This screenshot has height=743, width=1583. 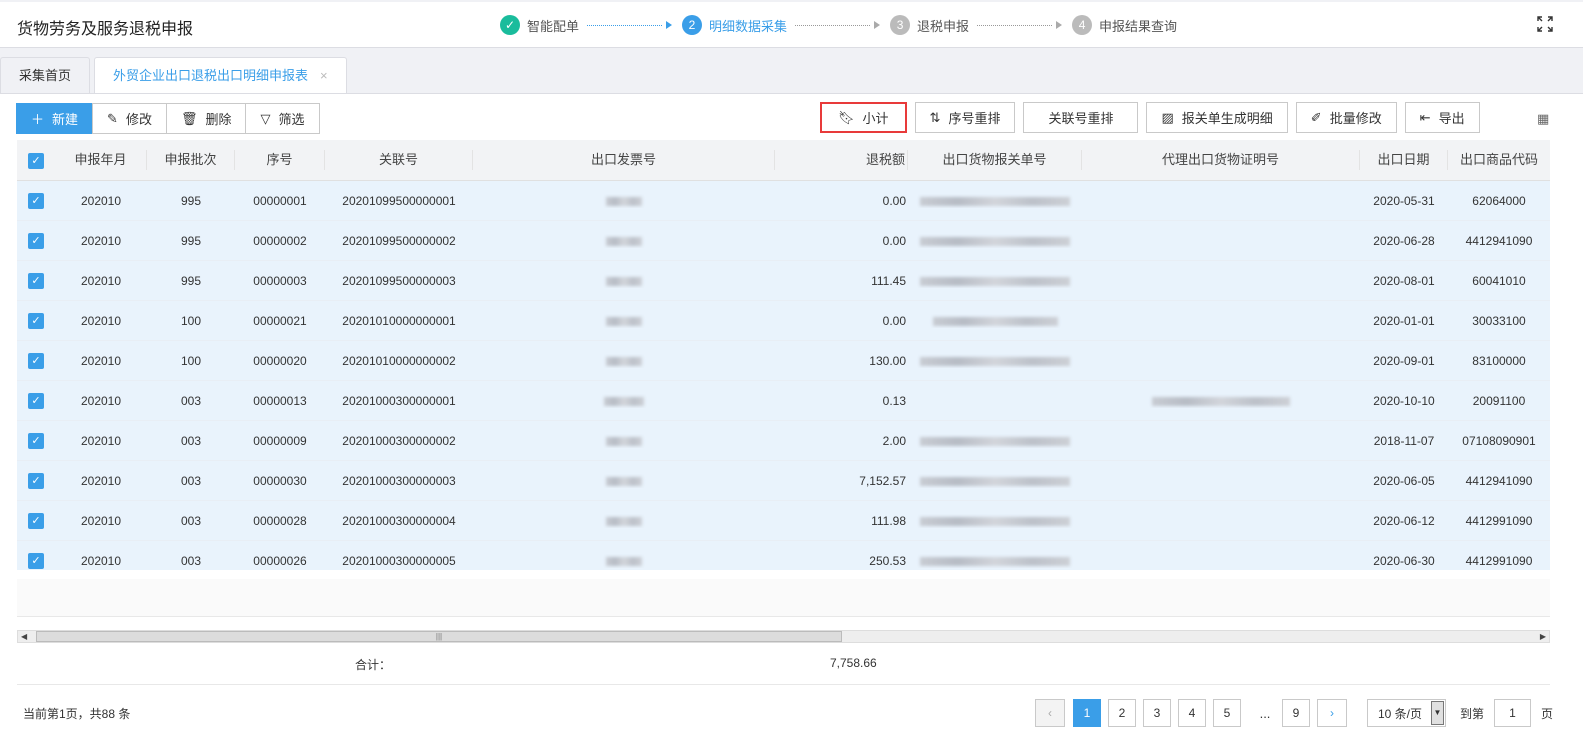 What do you see at coordinates (1406, 713) in the screenshot?
I see `page-size-select: 10 条/页 ▼` at bounding box center [1406, 713].